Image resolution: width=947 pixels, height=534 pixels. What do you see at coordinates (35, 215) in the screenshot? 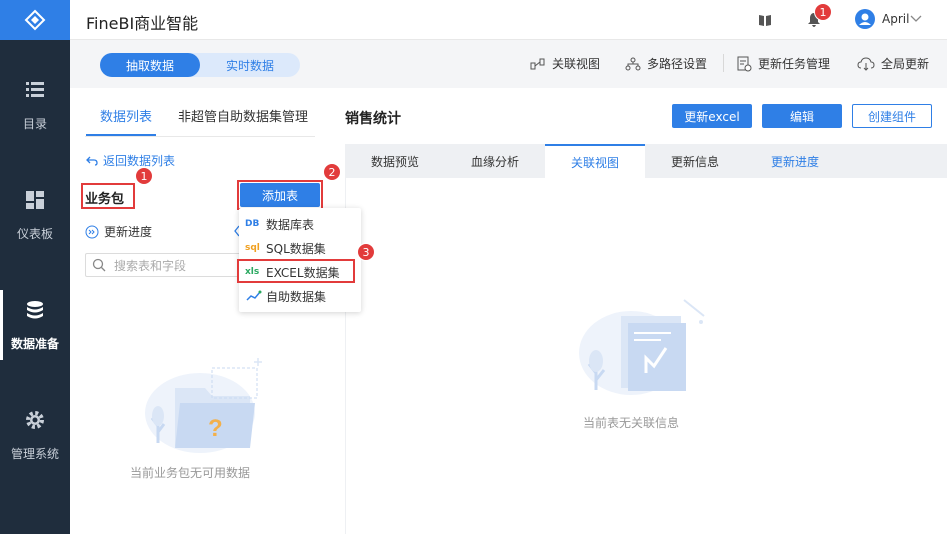
I see `nav-item-dashboard: 仪表板` at bounding box center [35, 215].